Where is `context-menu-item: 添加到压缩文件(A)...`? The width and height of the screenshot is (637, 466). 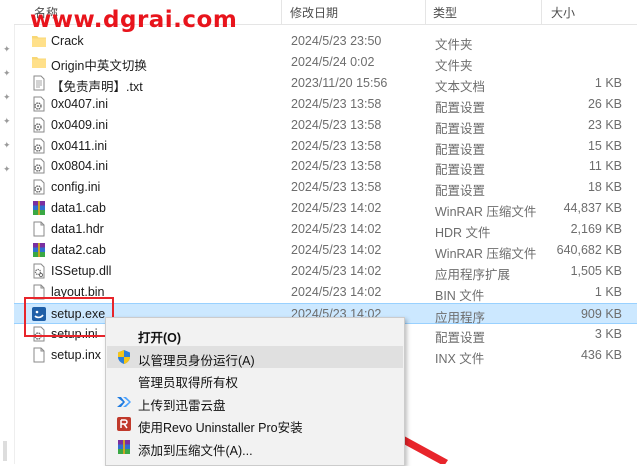 context-menu-item: 添加到压缩文件(A)... is located at coordinates (255, 447).